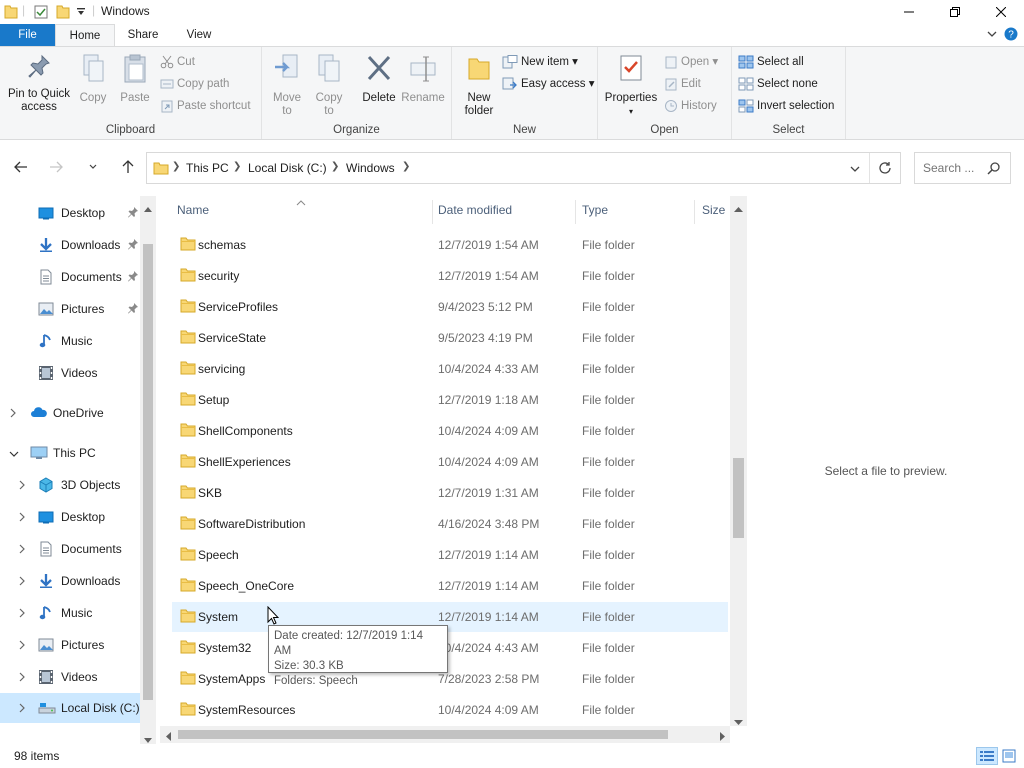  Describe the element at coordinates (27, 35) in the screenshot. I see `tab-file: File` at that location.